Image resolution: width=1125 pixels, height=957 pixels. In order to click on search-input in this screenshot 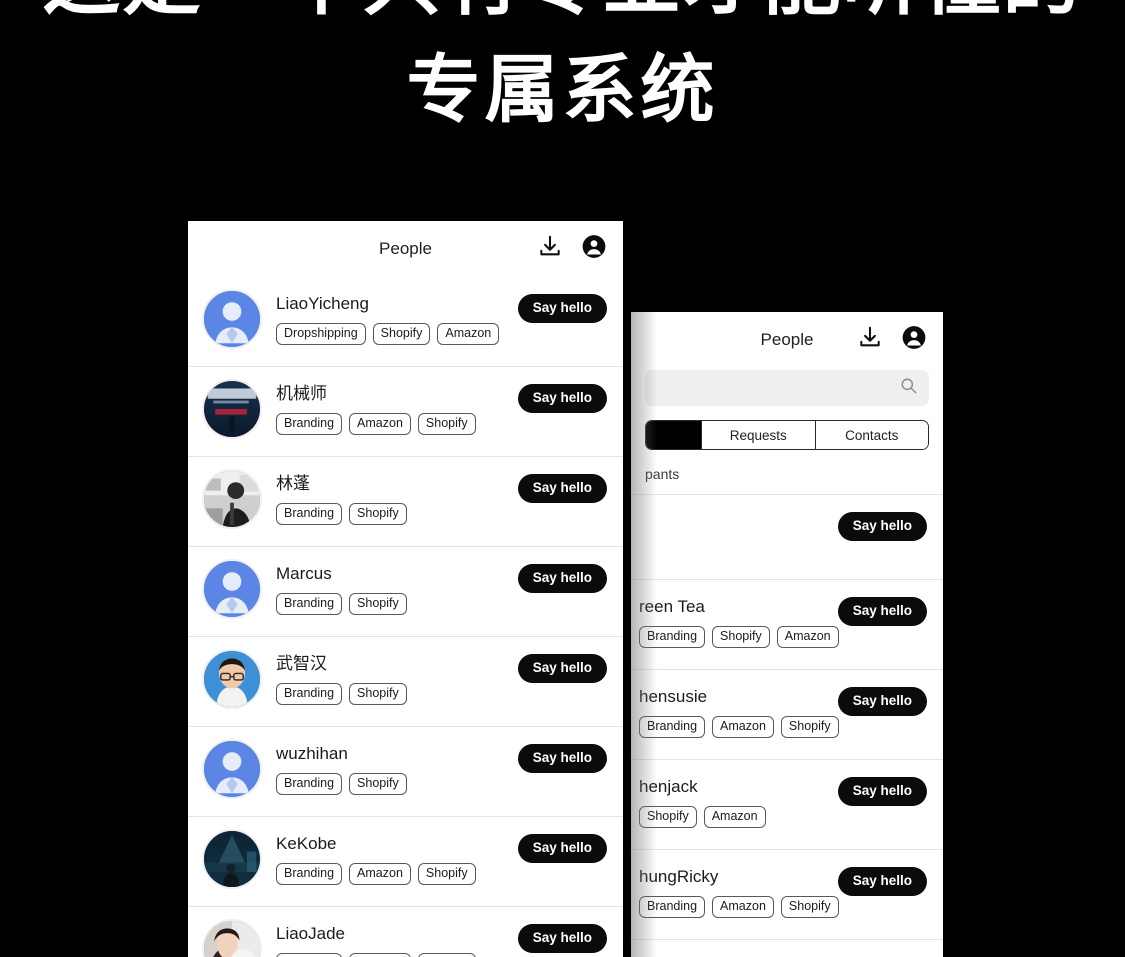, I will do `click(777, 388)`.